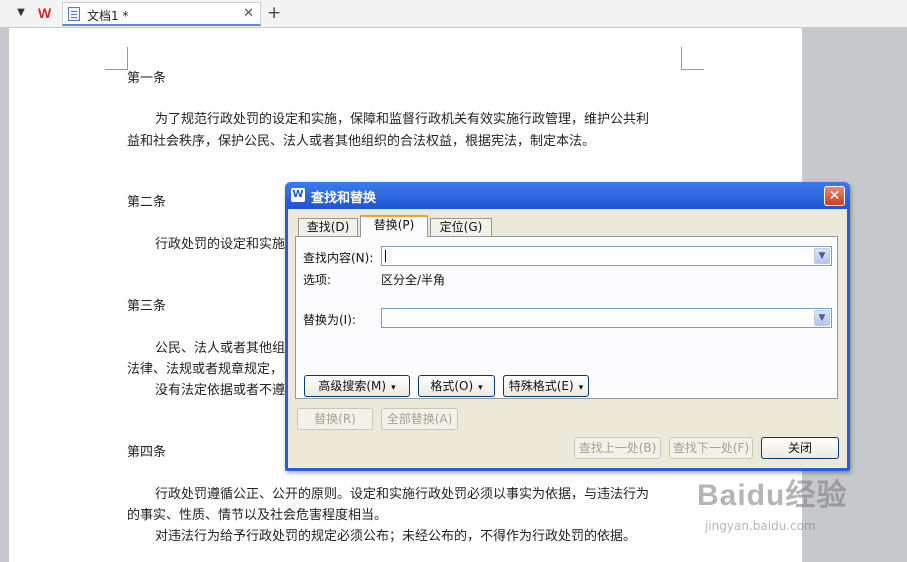 The image size is (907, 562). I want to click on tab-strip: ▼ W 文档1 * ✕ +, so click(453, 14).